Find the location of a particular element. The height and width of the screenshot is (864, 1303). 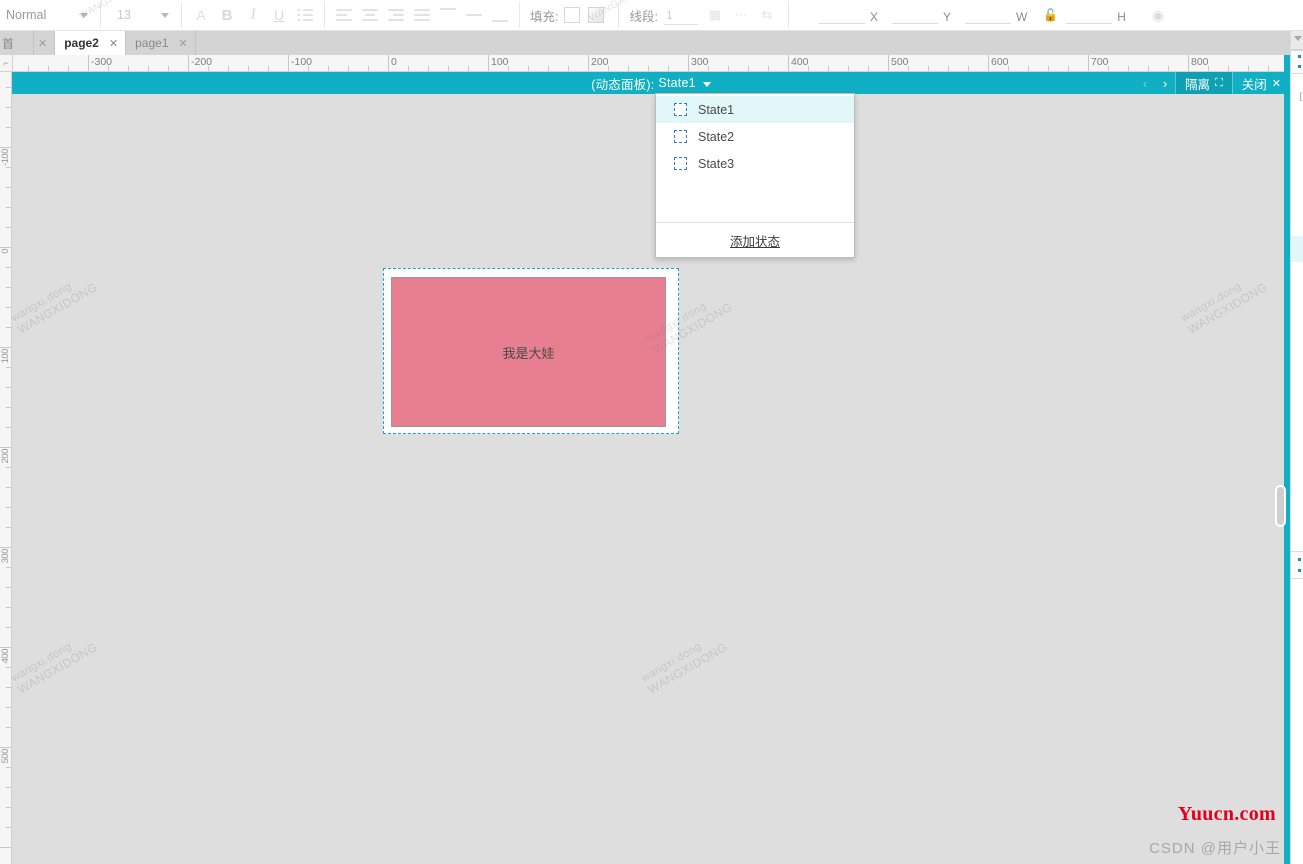

line-color-icon: ▦ is located at coordinates (715, 15).